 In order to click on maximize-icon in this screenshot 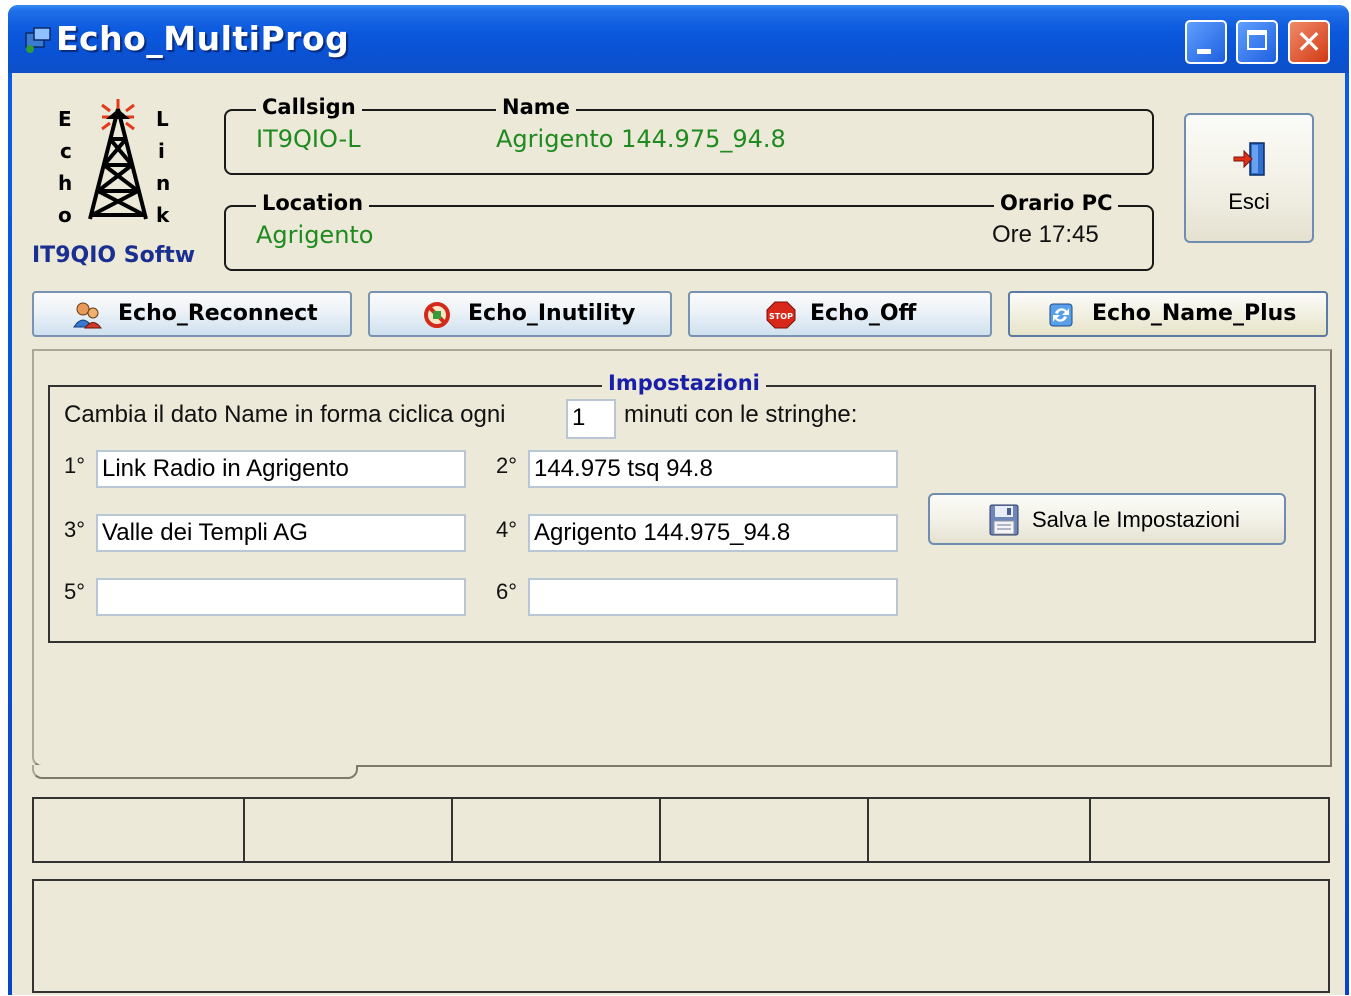, I will do `click(1257, 40)`.